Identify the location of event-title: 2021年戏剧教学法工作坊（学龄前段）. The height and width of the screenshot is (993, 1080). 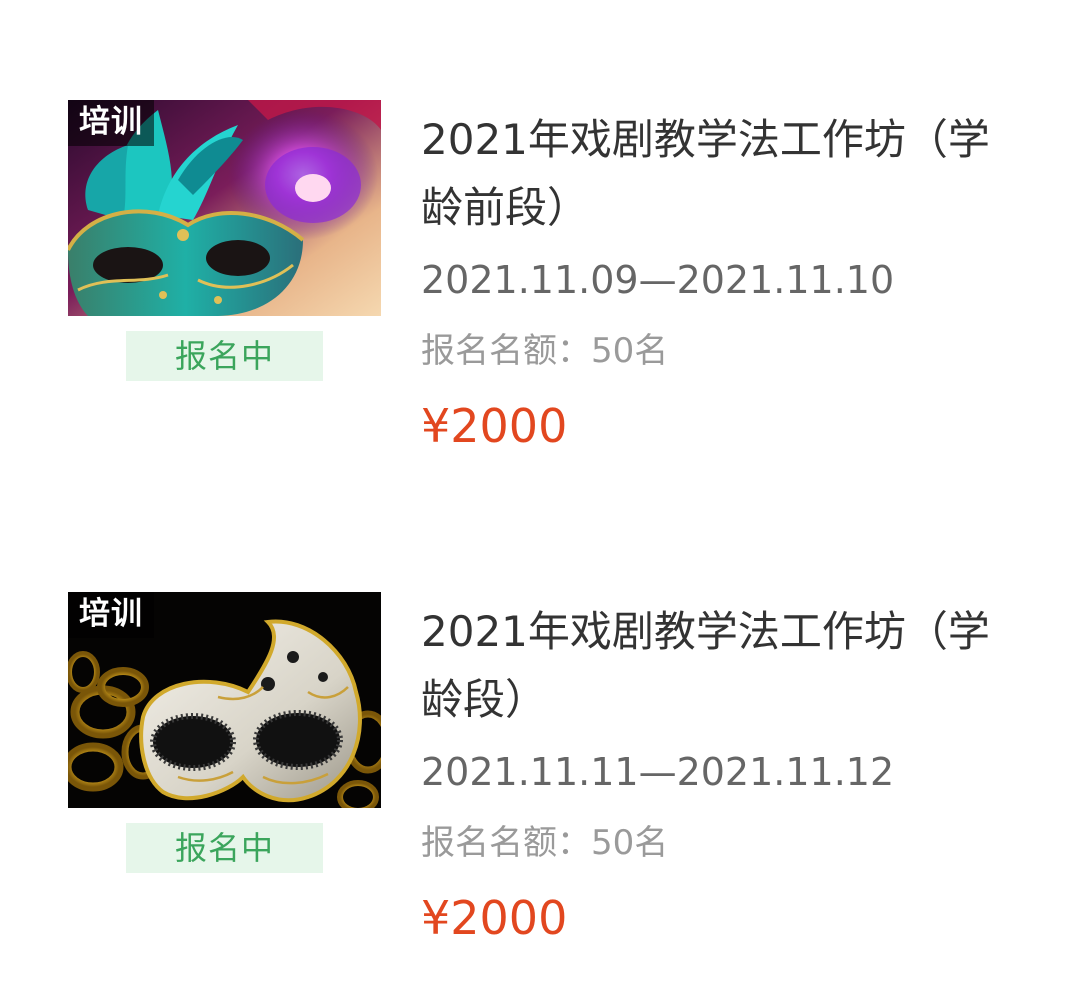
(721, 174).